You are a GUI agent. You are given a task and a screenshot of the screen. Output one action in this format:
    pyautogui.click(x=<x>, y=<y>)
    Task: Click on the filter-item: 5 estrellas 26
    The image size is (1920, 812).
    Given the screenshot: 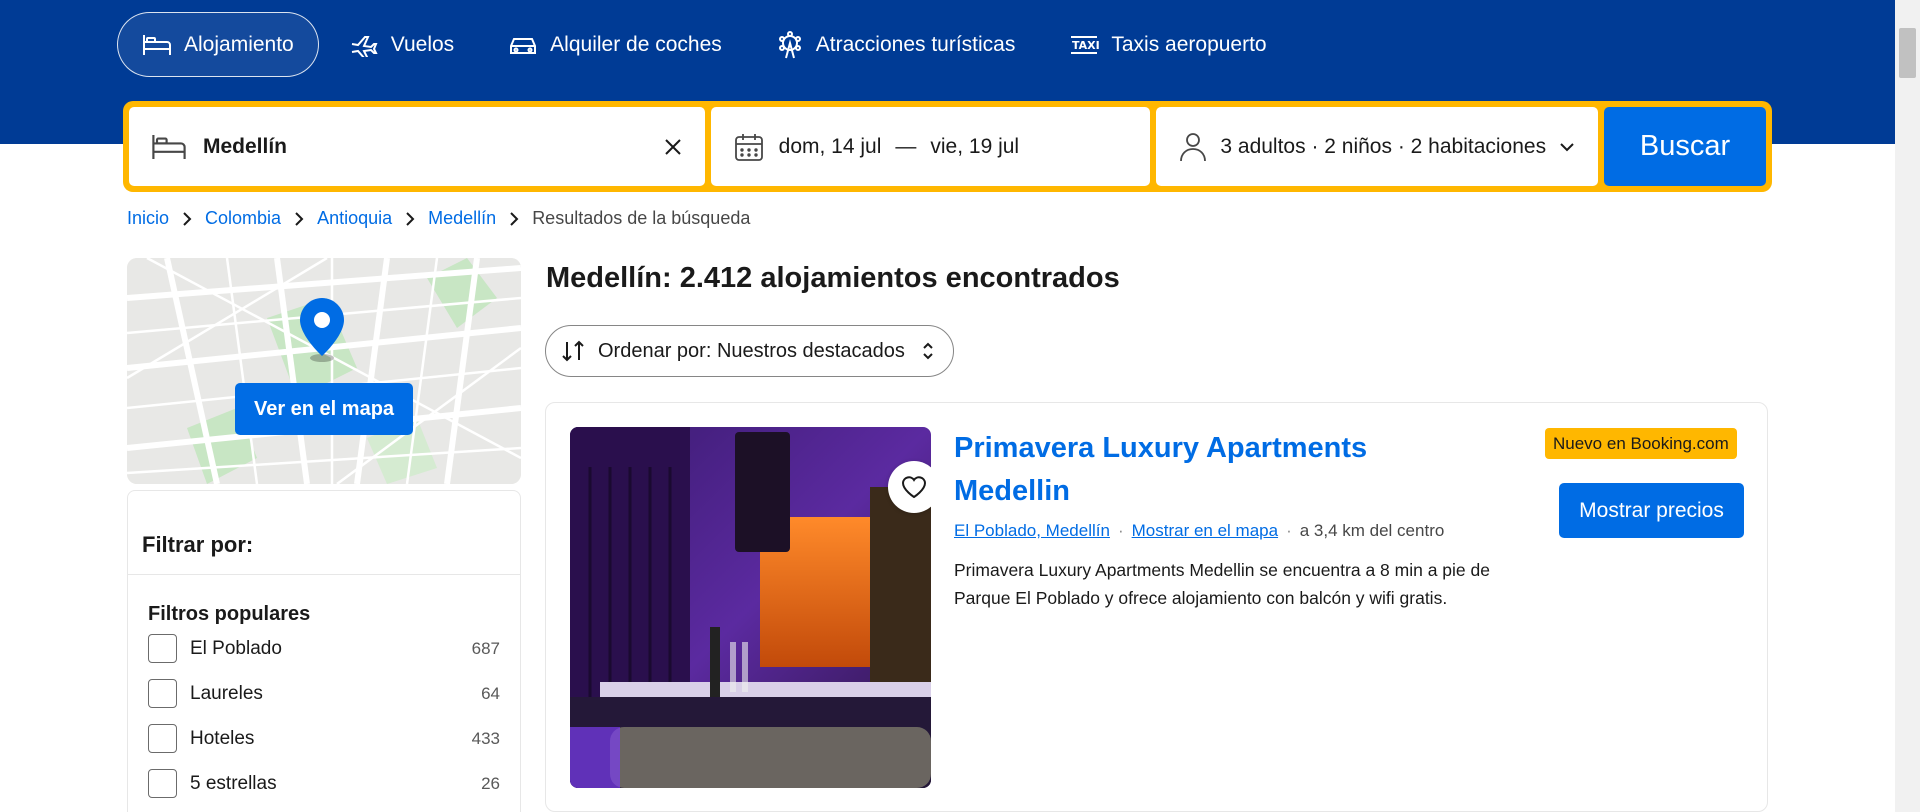 What is the action you would take?
    pyautogui.click(x=324, y=783)
    